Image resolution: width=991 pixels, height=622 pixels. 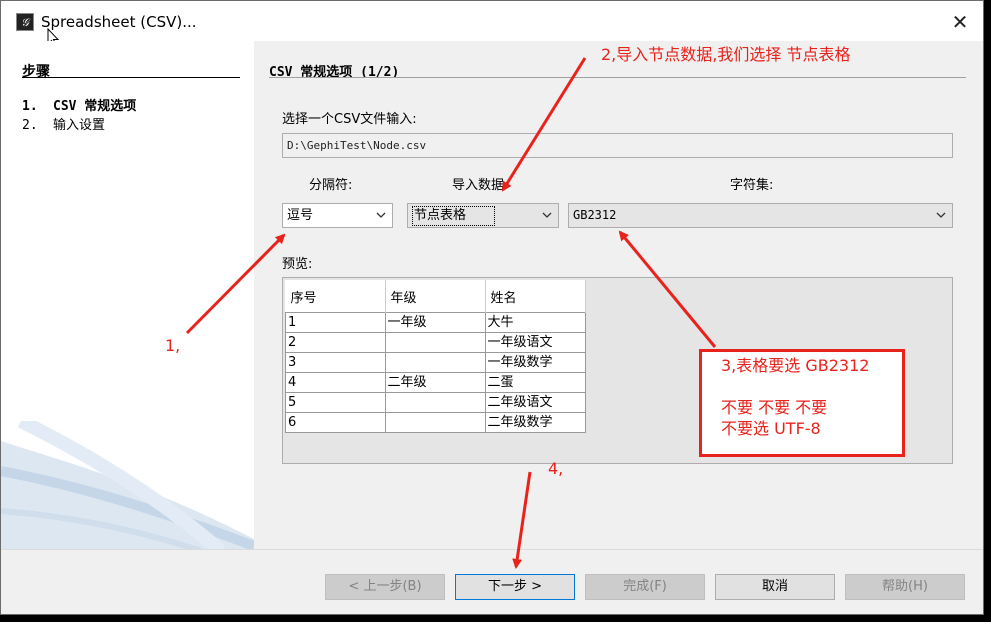 I want to click on annotation-3-box: 3,表格要选 GB2312 不要 不要 不要 不要选 UTF-8, so click(x=802, y=403).